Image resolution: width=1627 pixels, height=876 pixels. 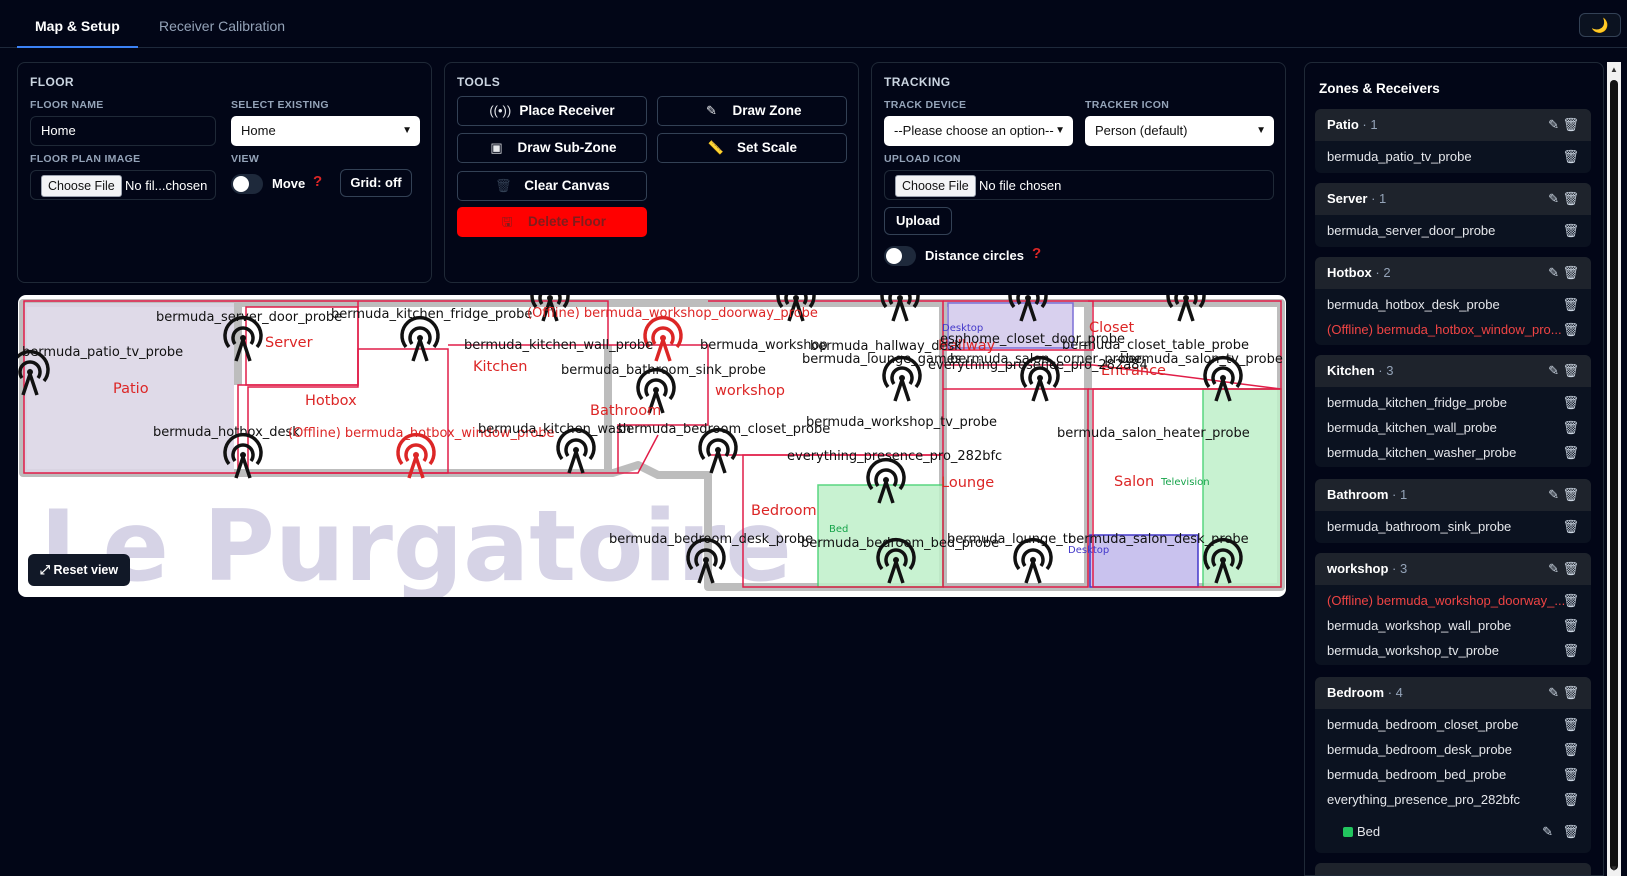 What do you see at coordinates (79, 570) in the screenshot?
I see `reset-view-button: ⤢ Reset view` at bounding box center [79, 570].